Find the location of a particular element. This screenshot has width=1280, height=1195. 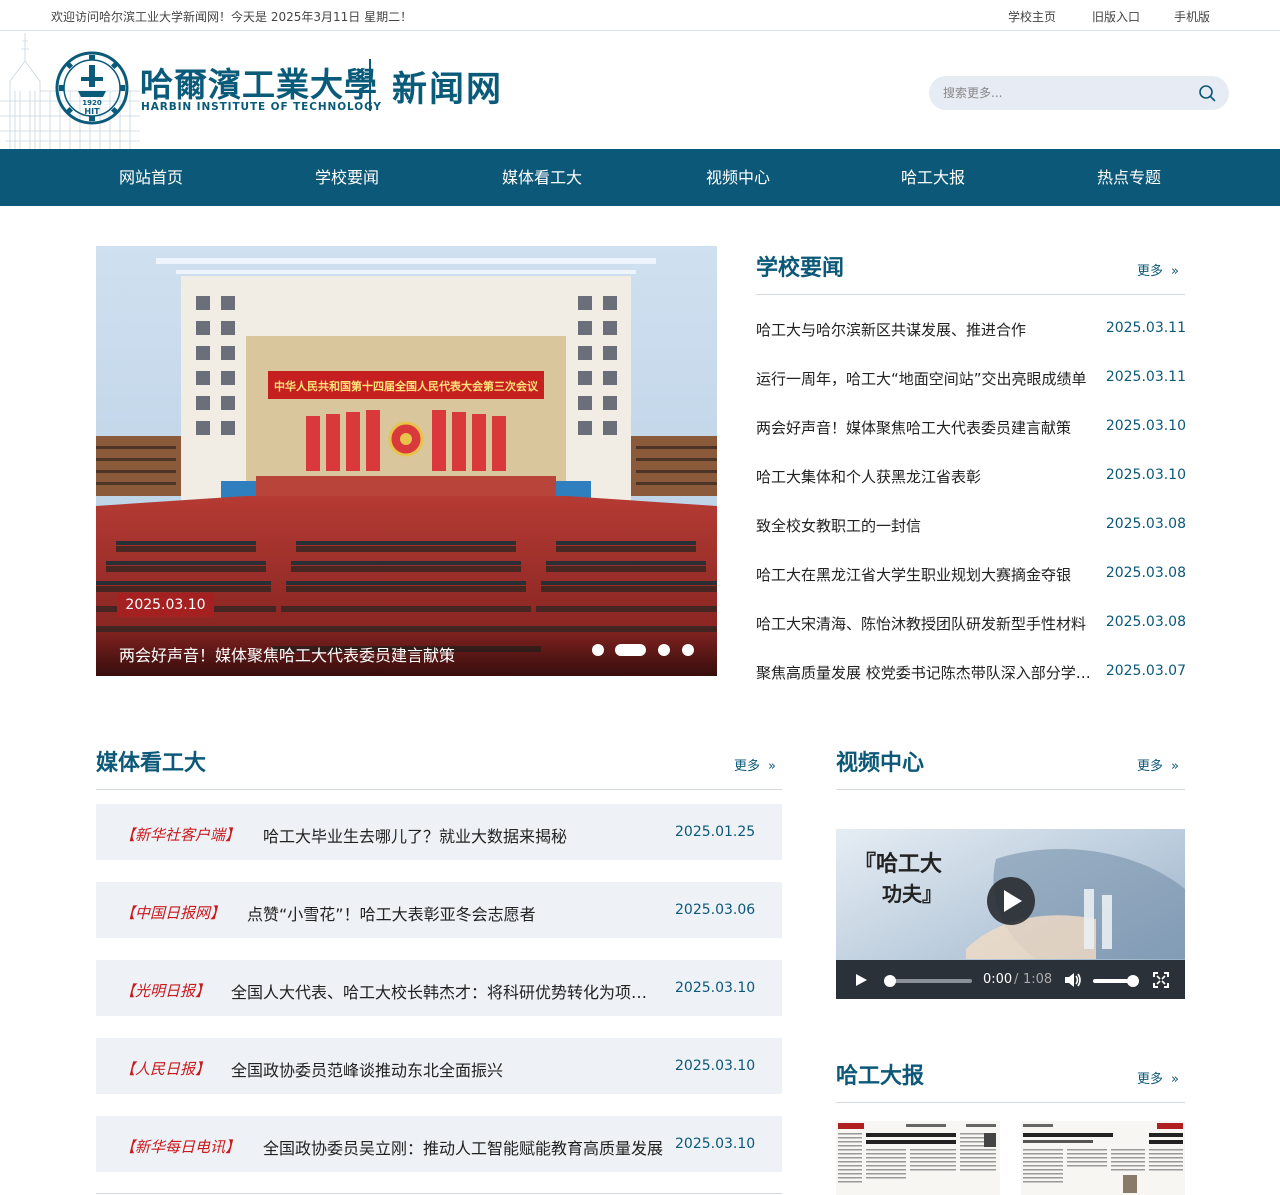

main-nav: 网站首页 学校要闻 媒体看工大 视频中心 哈工大报 热点专题 is located at coordinates (640, 177).